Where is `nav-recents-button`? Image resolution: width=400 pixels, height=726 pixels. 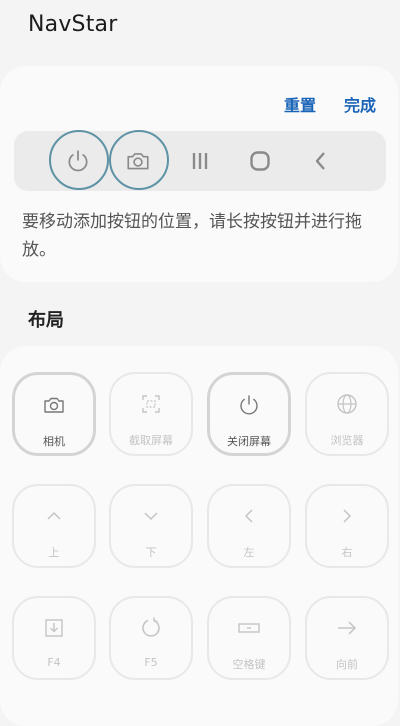 nav-recents-button is located at coordinates (200, 161).